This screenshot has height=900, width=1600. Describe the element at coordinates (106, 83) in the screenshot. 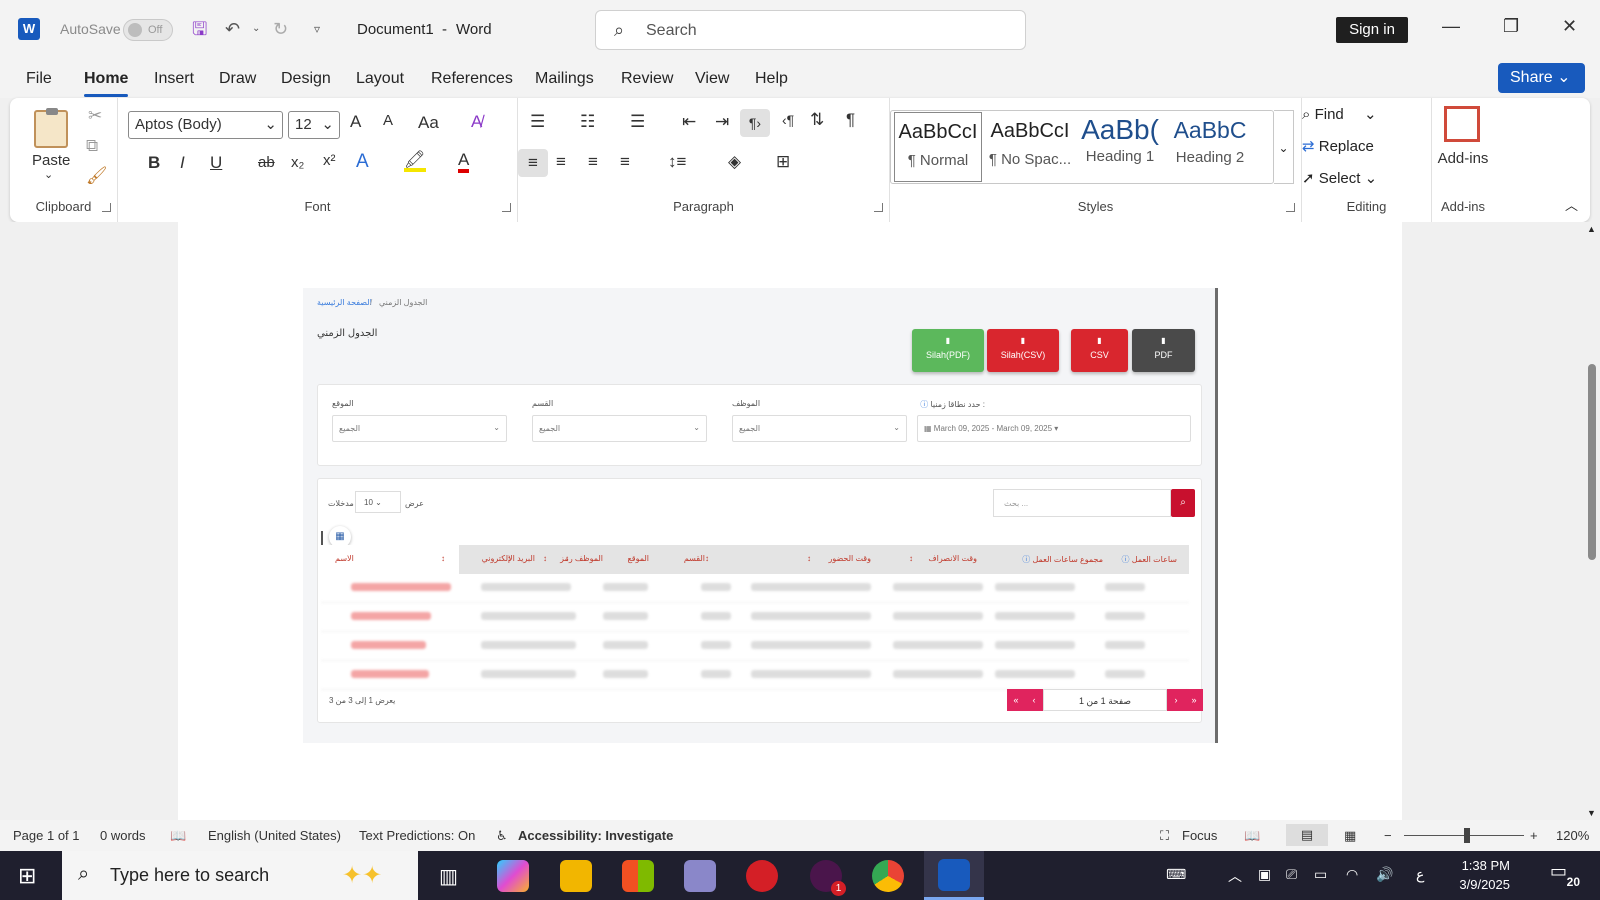

I see `tab-home: Home` at that location.